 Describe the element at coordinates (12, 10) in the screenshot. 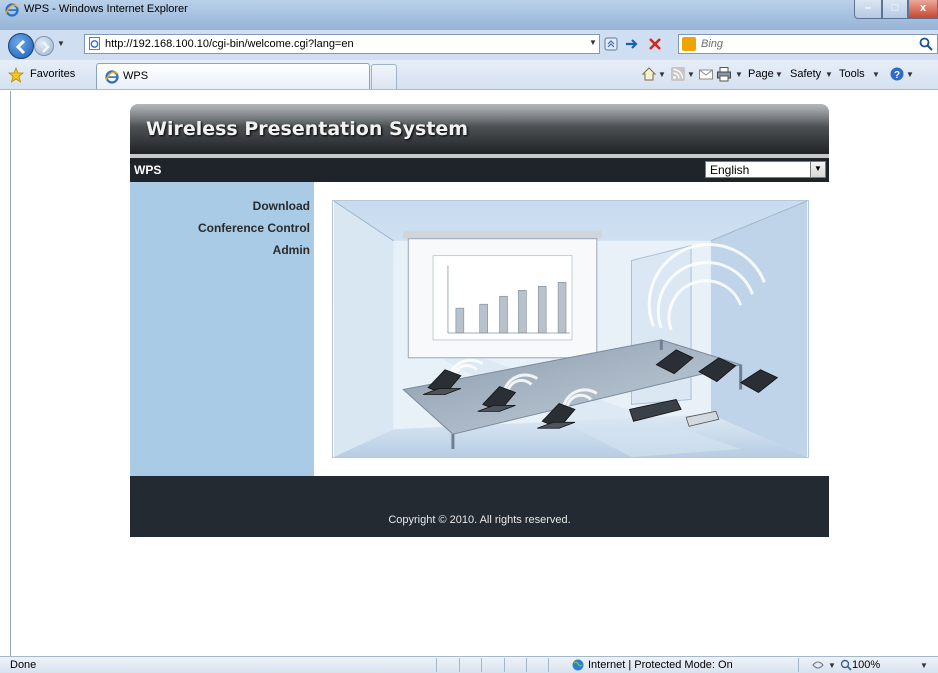

I see `ie-logo-icon` at that location.